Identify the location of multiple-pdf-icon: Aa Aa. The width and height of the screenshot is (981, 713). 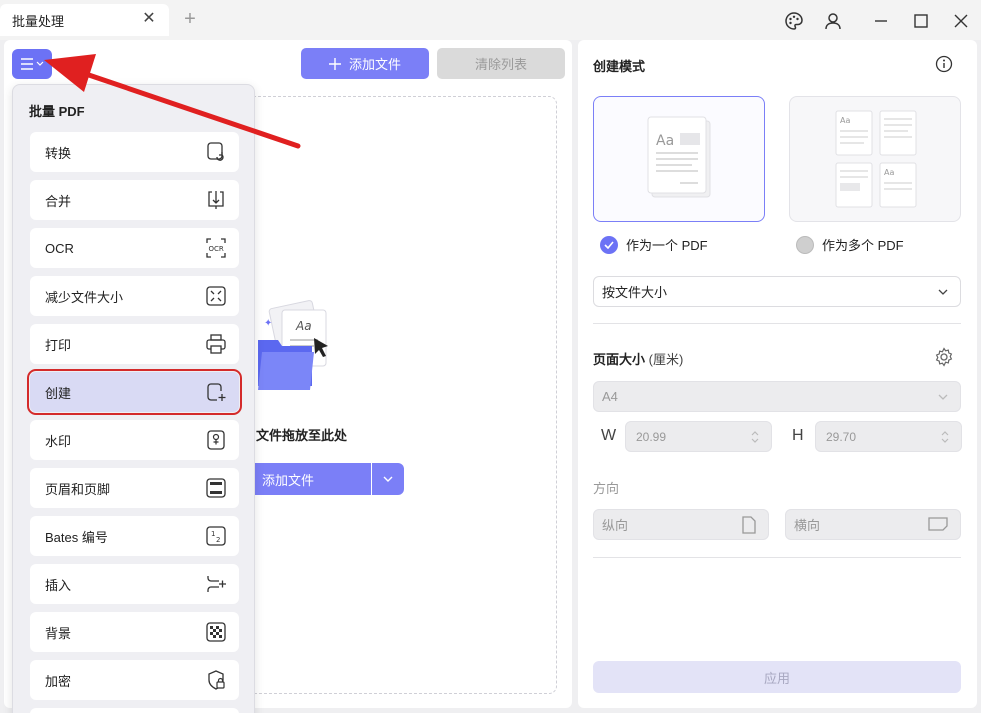
(876, 159).